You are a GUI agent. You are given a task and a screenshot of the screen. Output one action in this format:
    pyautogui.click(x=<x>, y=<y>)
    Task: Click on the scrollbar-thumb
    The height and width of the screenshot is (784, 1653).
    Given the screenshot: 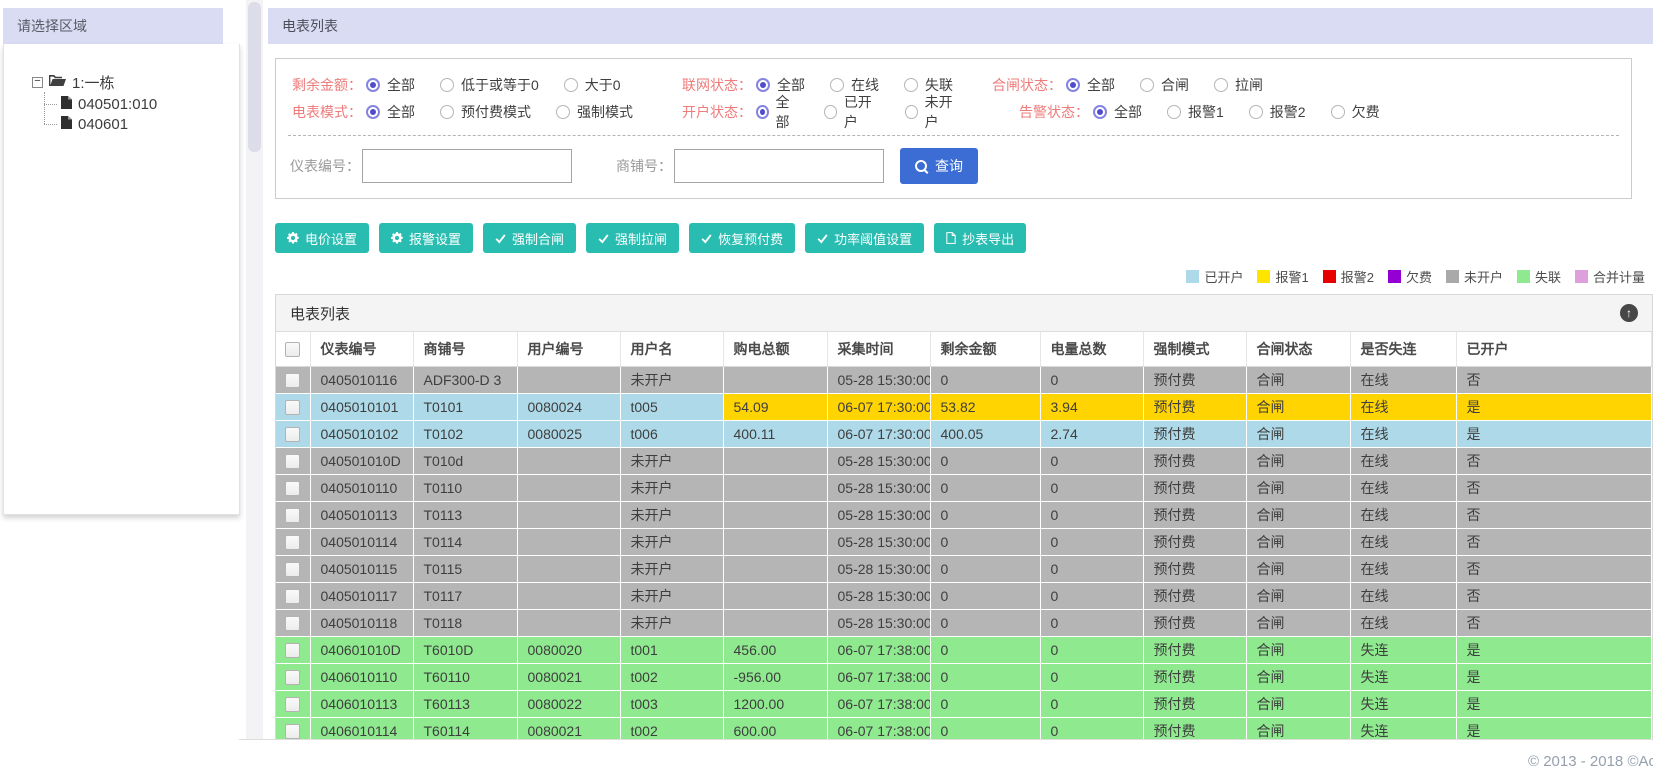 What is the action you would take?
    pyautogui.click(x=254, y=77)
    